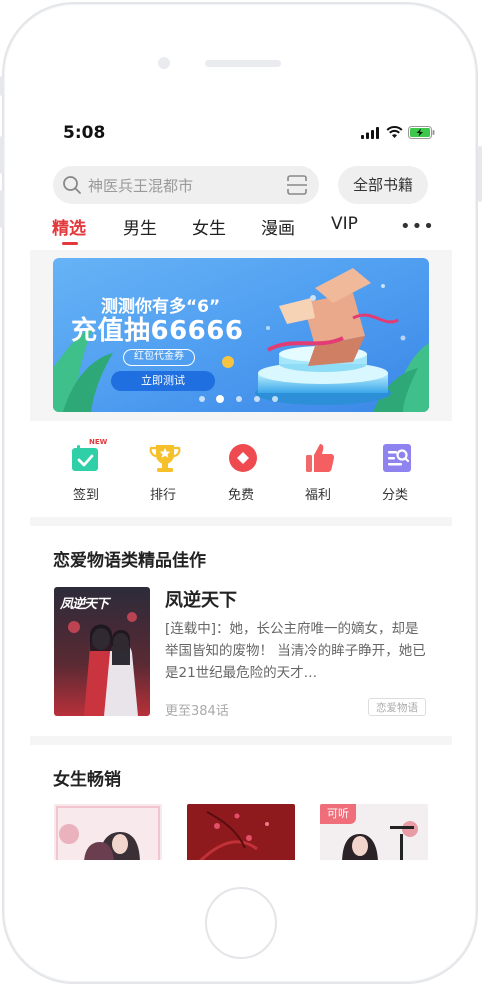  I want to click on section-title: 恋爱物语类精品佳作, so click(129, 561).